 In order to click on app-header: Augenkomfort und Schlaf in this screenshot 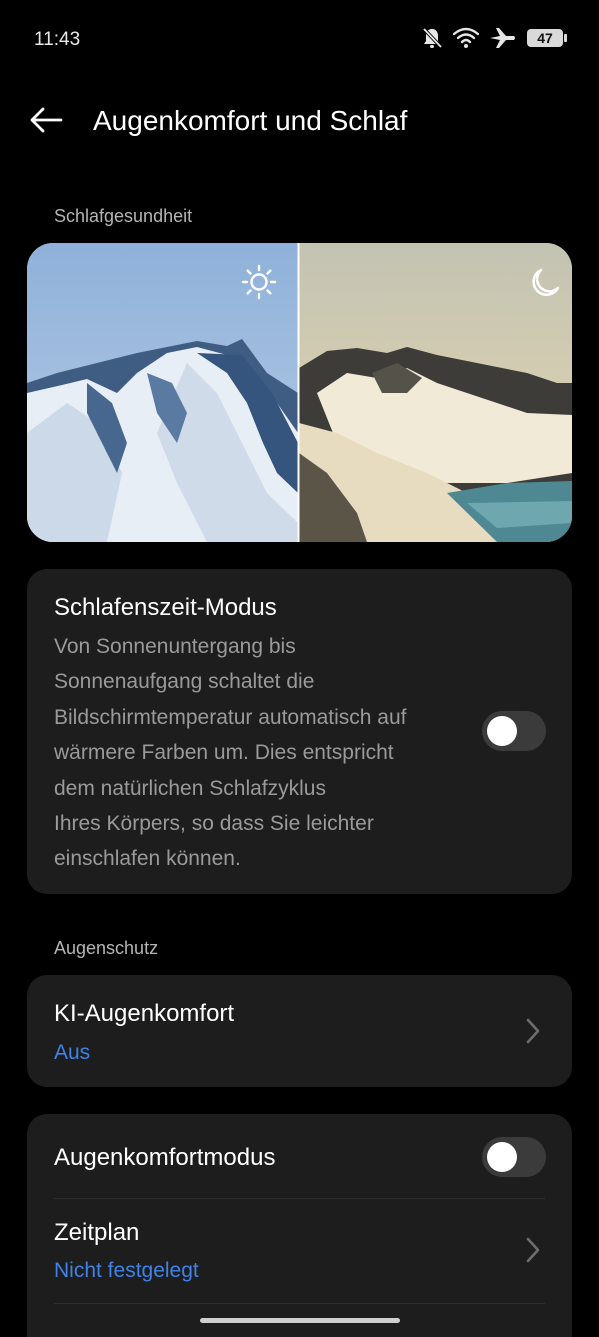, I will do `click(299, 122)`.